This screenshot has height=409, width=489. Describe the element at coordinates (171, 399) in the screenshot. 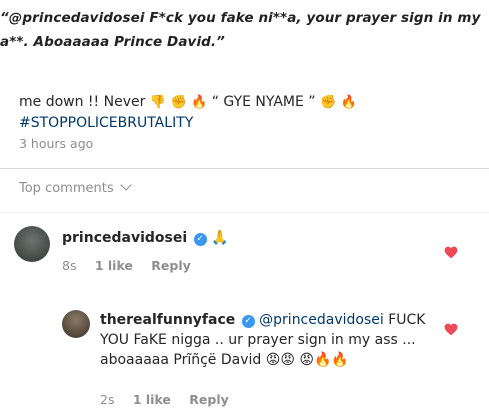

I see `comment-meta: 2s 1 like Reply` at that location.